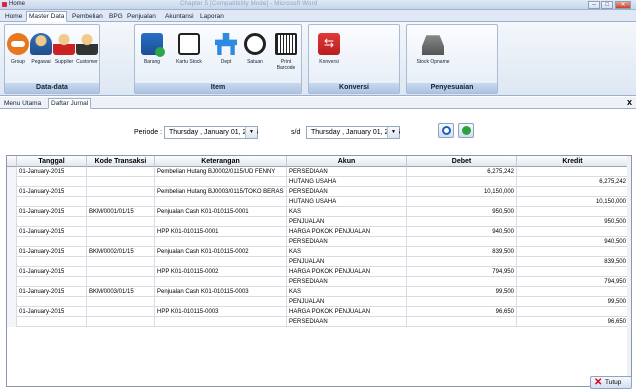  I want to click on tab-pembelian: Pembelian, so click(87, 16).